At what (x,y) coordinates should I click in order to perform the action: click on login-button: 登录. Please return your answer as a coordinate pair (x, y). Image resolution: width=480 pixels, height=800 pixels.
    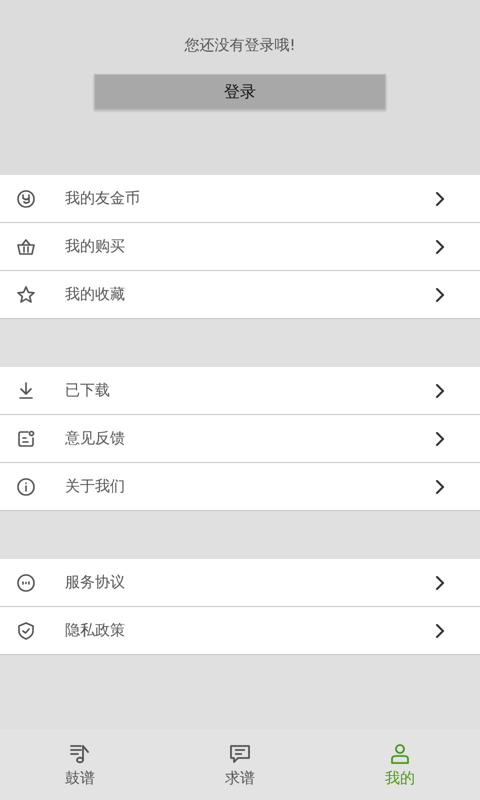
    Looking at the image, I should click on (240, 92).